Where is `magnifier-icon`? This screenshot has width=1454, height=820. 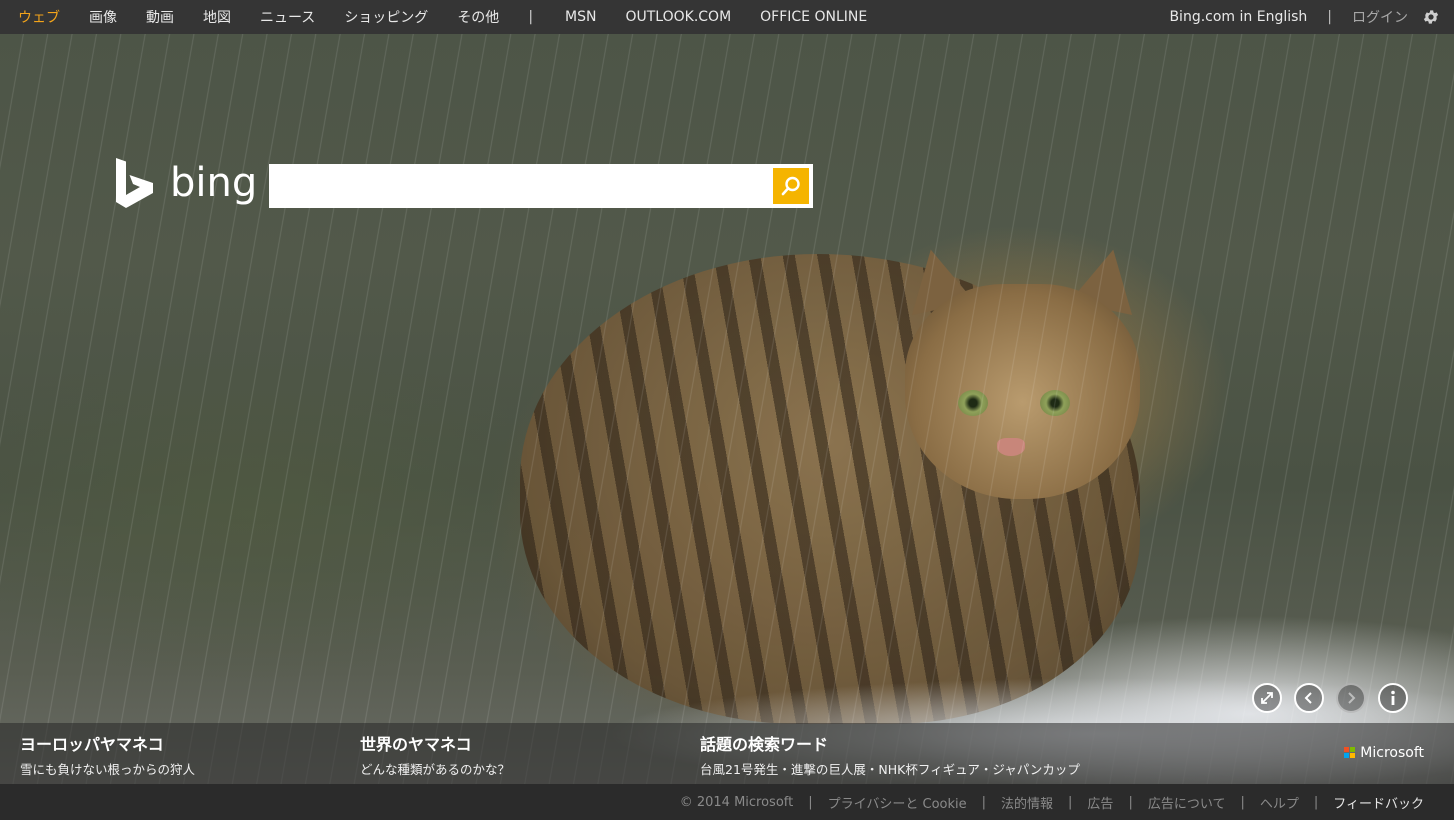 magnifier-icon is located at coordinates (790, 186).